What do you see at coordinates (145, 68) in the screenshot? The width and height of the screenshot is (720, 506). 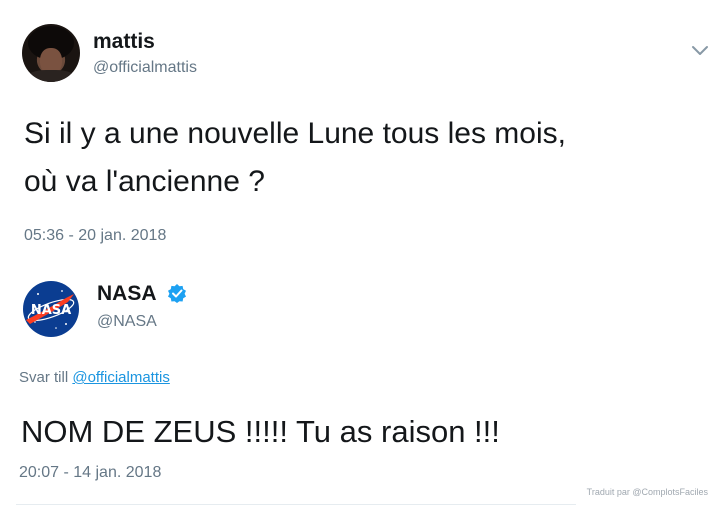 I see `author-handle: @officialmattis` at bounding box center [145, 68].